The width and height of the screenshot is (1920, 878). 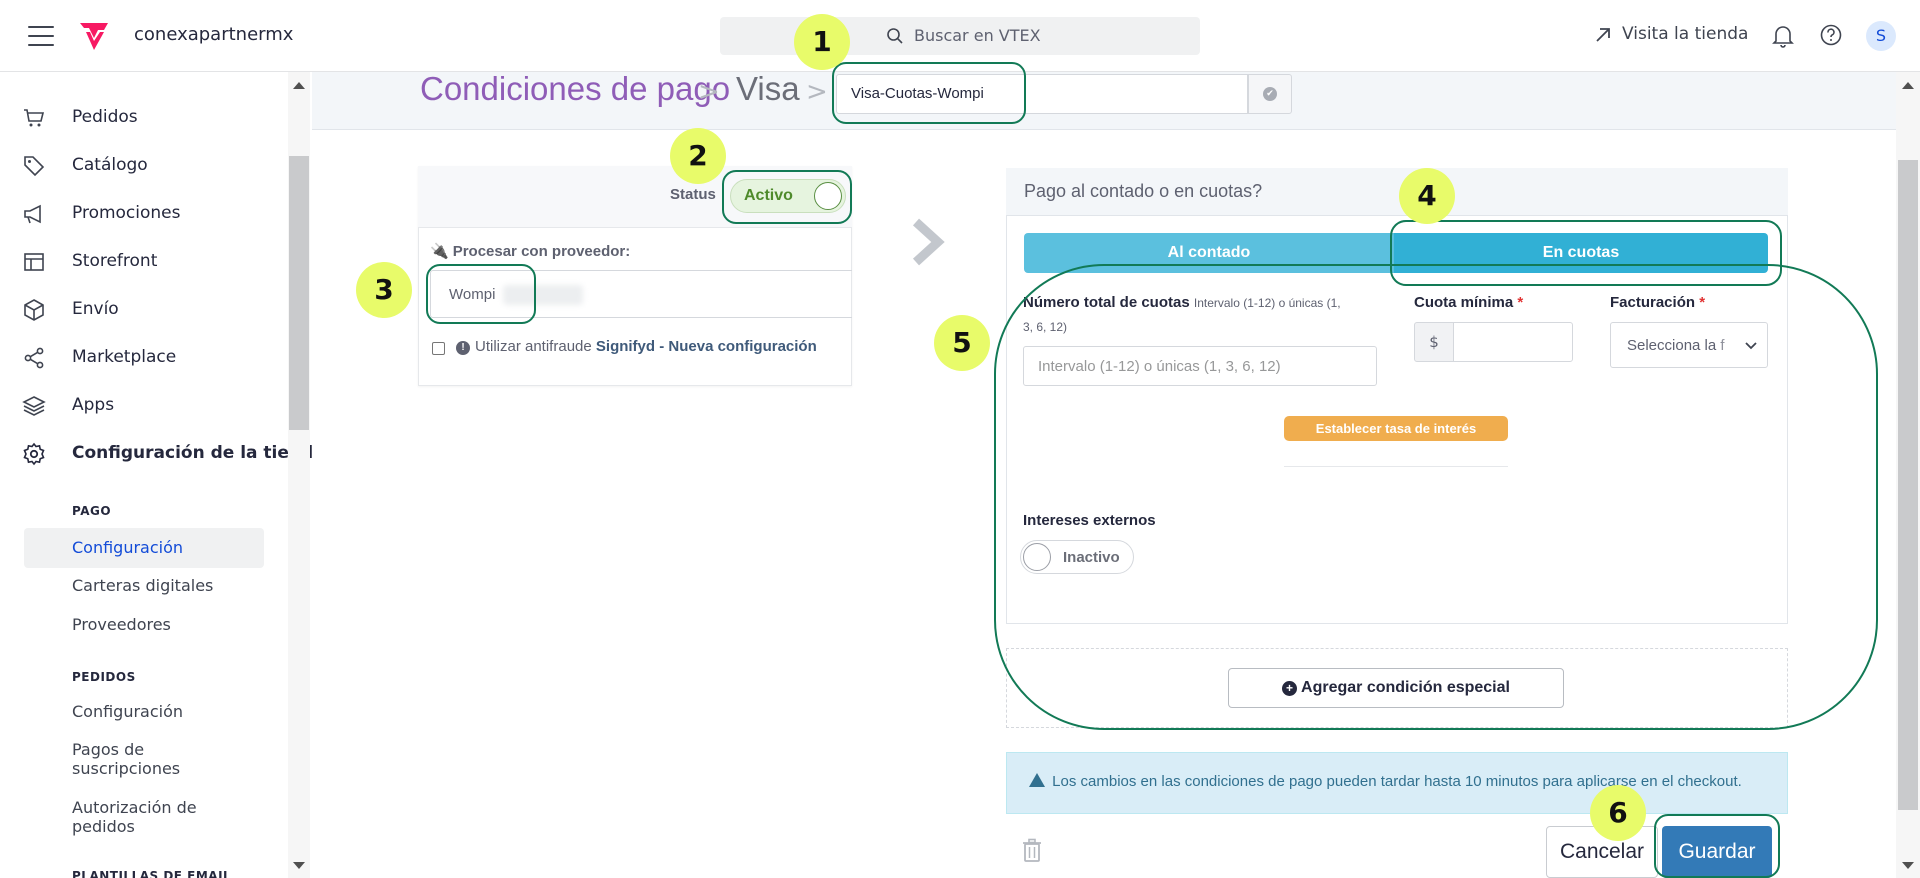 I want to click on annotation-badge-5: 5, so click(x=962, y=343).